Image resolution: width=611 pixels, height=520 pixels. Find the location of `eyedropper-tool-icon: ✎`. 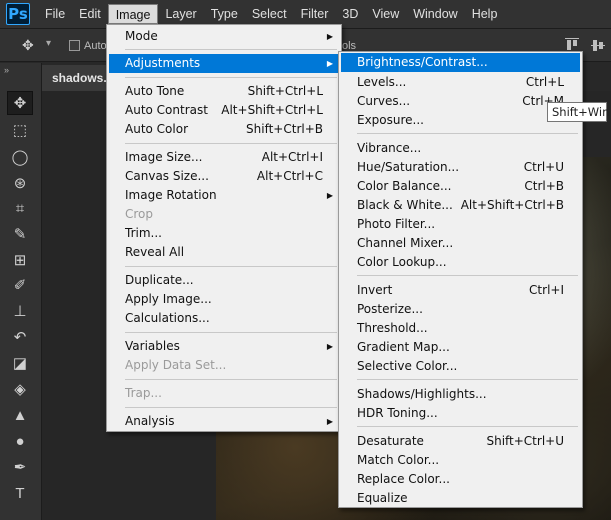

eyedropper-tool-icon: ✎ is located at coordinates (20, 234).